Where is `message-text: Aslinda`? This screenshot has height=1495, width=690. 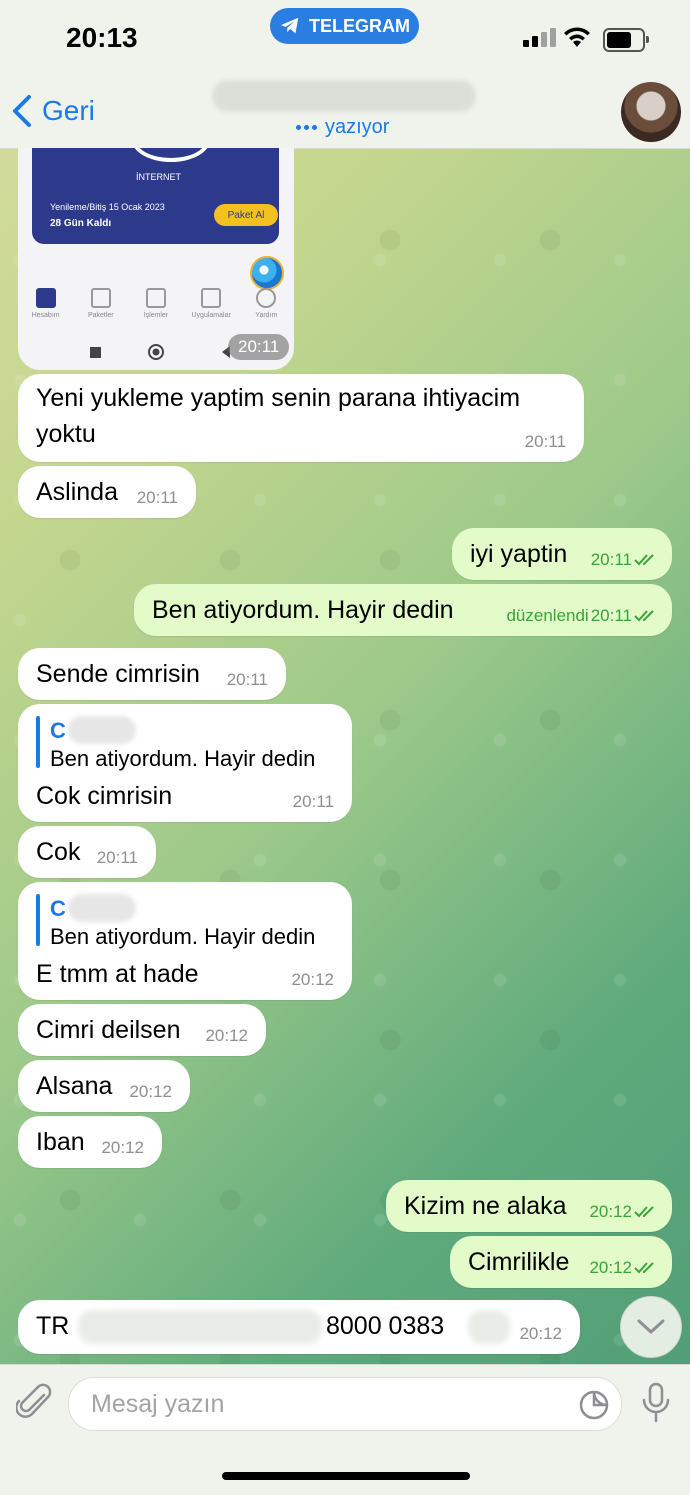 message-text: Aslinda is located at coordinates (77, 492).